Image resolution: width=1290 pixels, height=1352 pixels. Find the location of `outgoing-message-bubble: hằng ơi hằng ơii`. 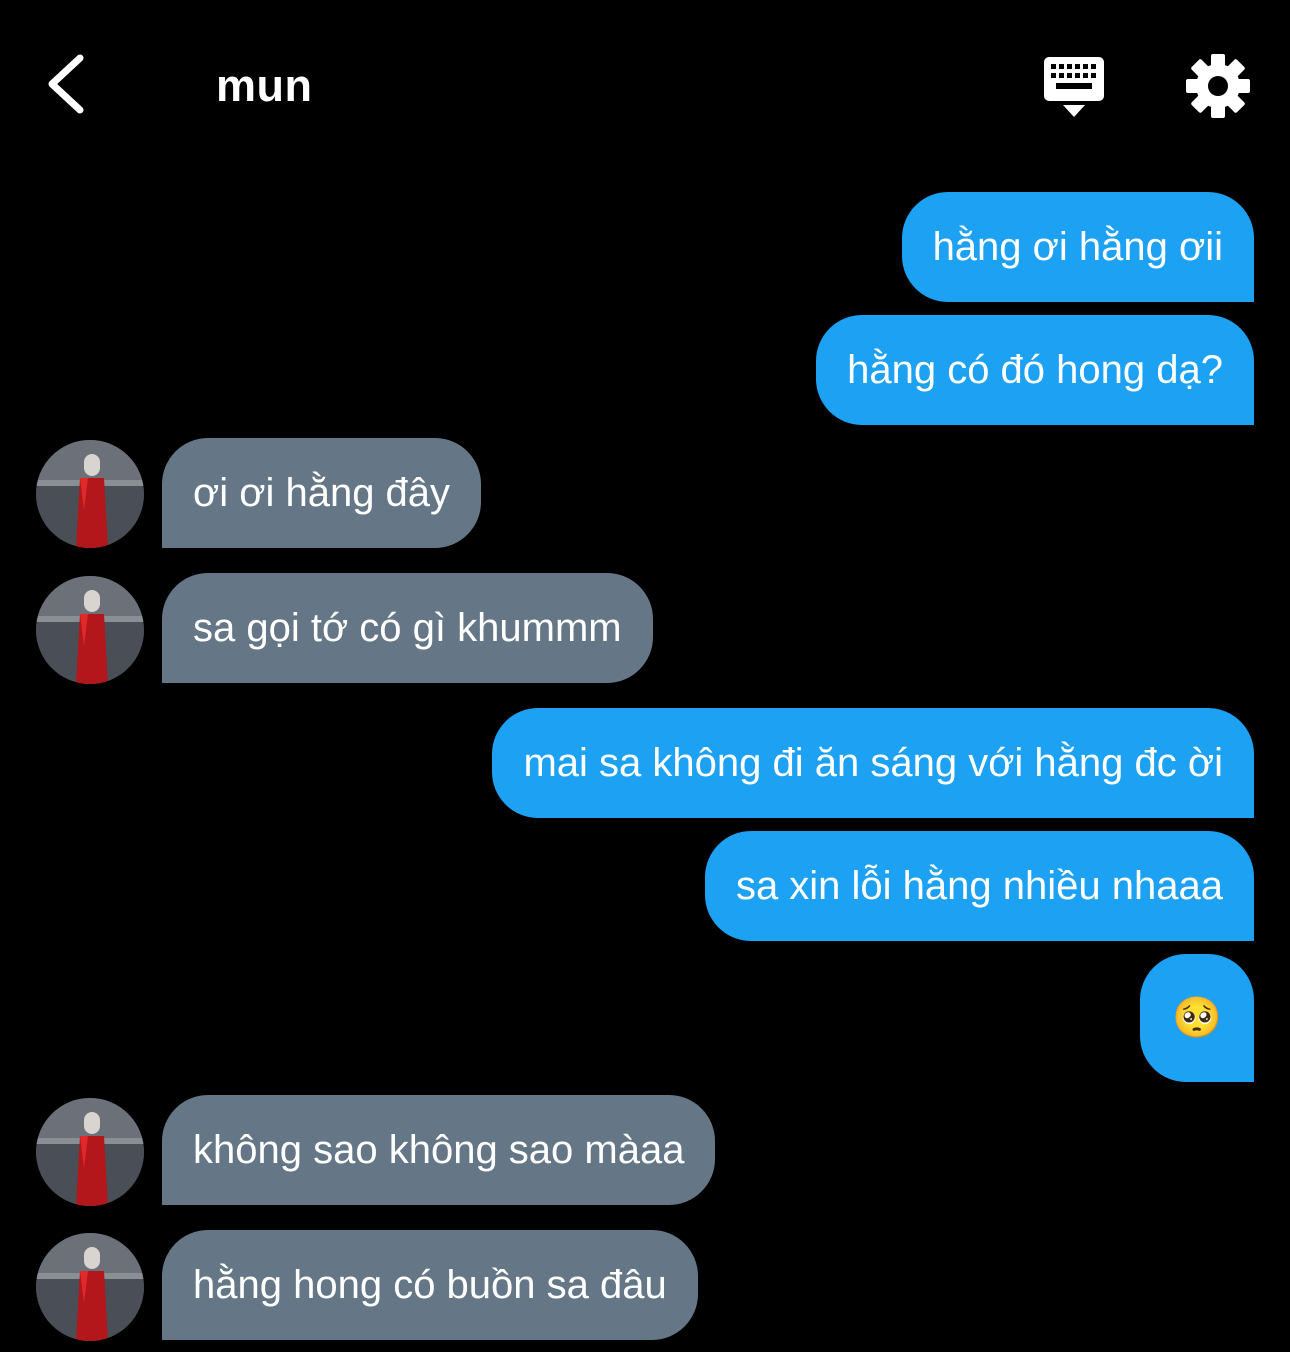

outgoing-message-bubble: hằng ơi hằng ơii is located at coordinates (1077, 247).